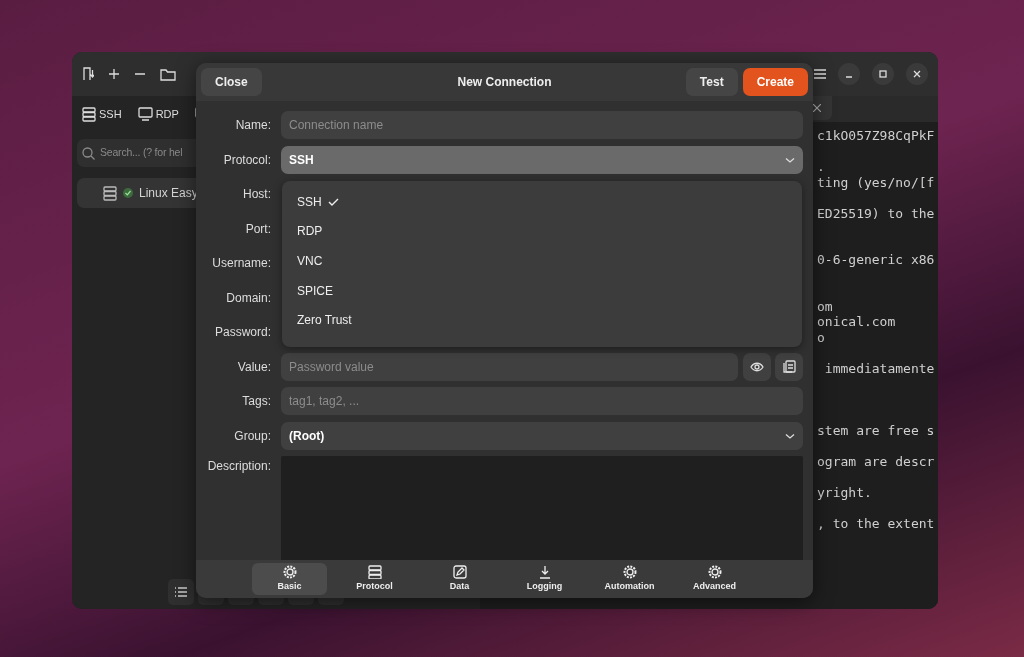 The width and height of the screenshot is (1024, 657). I want to click on maximize-button, so click(883, 74).